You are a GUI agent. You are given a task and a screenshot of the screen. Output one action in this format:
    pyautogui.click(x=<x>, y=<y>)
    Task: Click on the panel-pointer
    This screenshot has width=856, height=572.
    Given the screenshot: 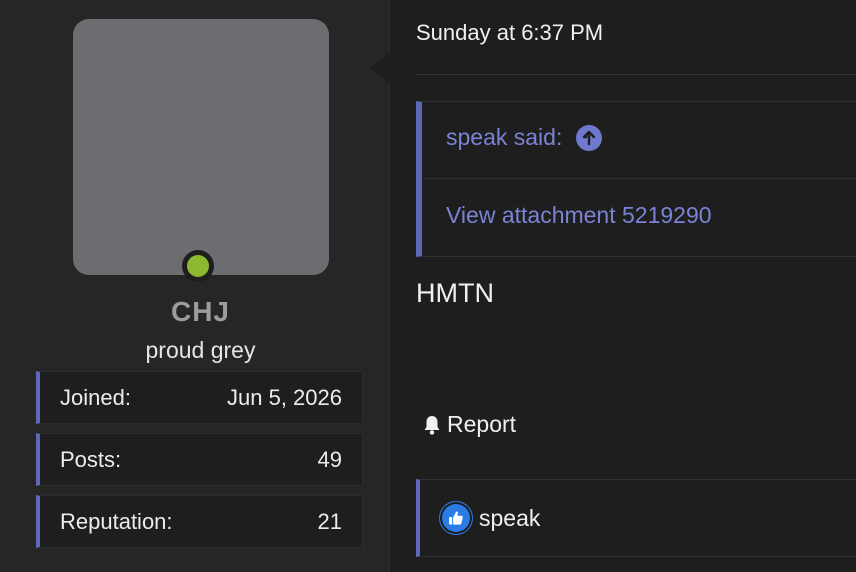 What is the action you would take?
    pyautogui.click(x=380, y=68)
    